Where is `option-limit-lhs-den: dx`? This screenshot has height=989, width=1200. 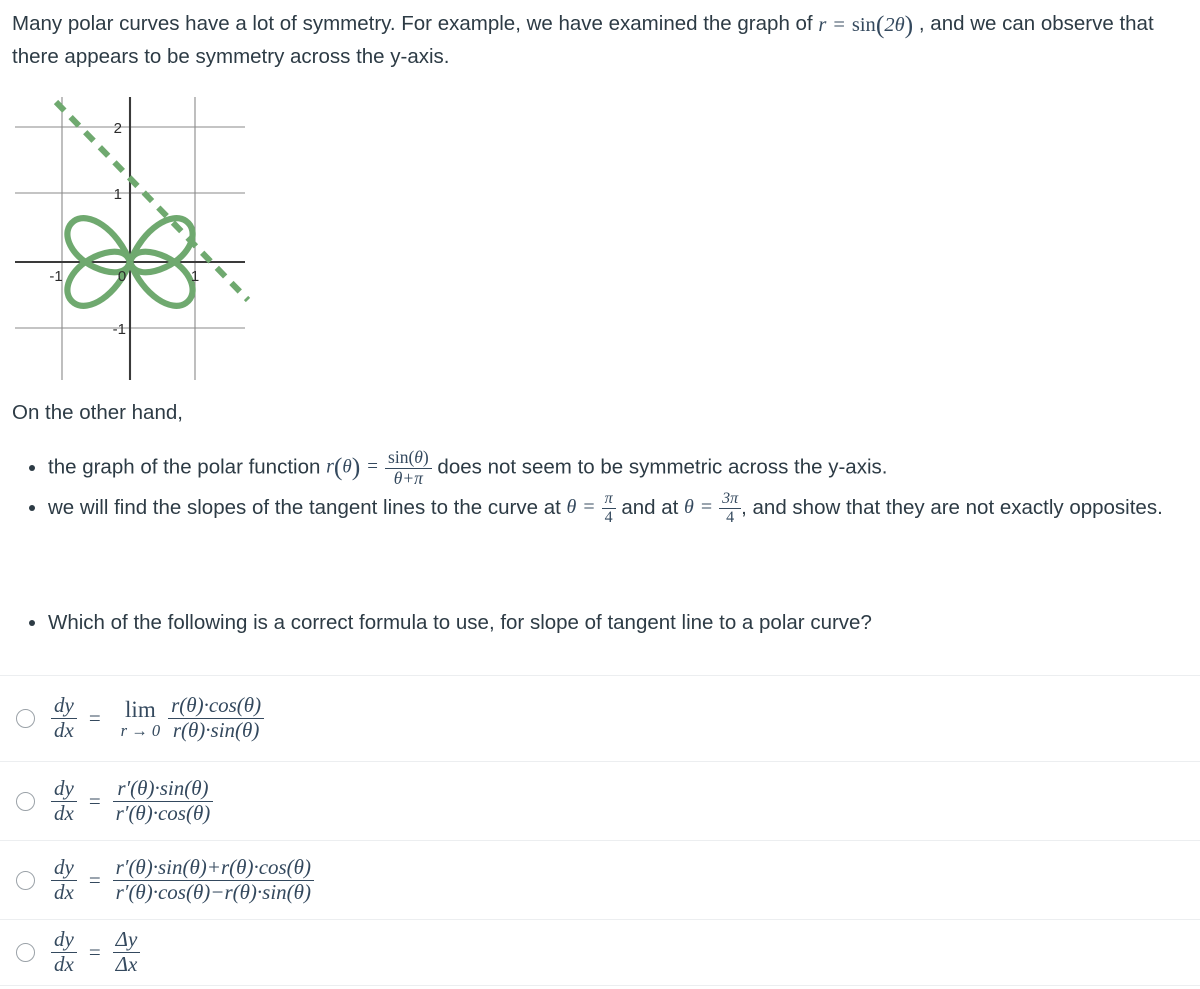 option-limit-lhs-den: dx is located at coordinates (64, 730).